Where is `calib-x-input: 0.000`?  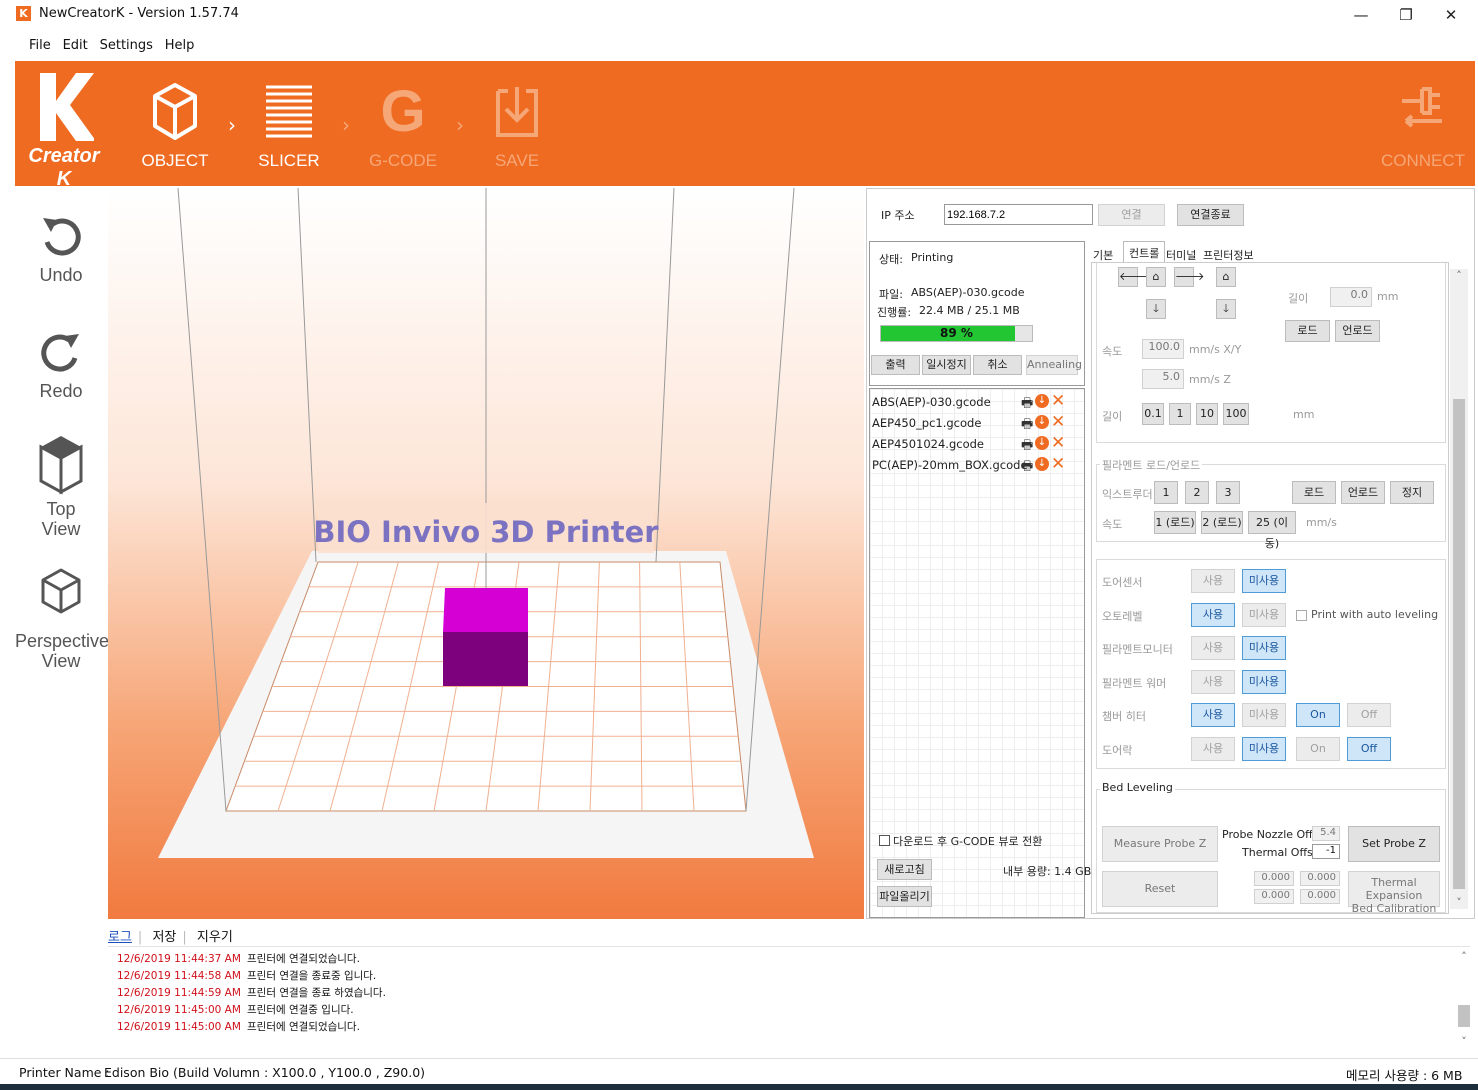
calib-x-input: 0.000 is located at coordinates (1274, 896).